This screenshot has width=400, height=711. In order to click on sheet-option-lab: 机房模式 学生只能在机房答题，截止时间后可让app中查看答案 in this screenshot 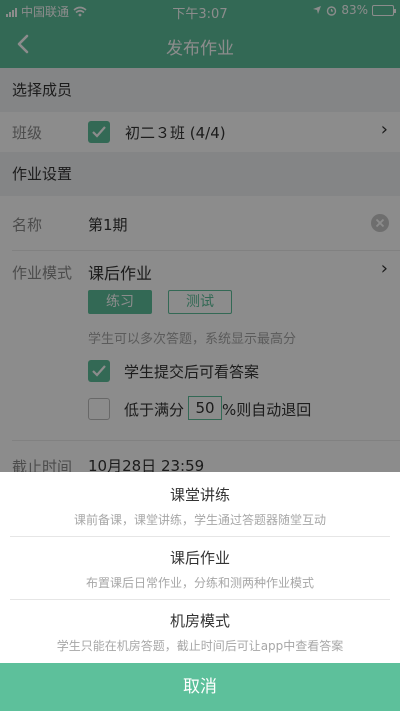, I will do `click(200, 632)`.